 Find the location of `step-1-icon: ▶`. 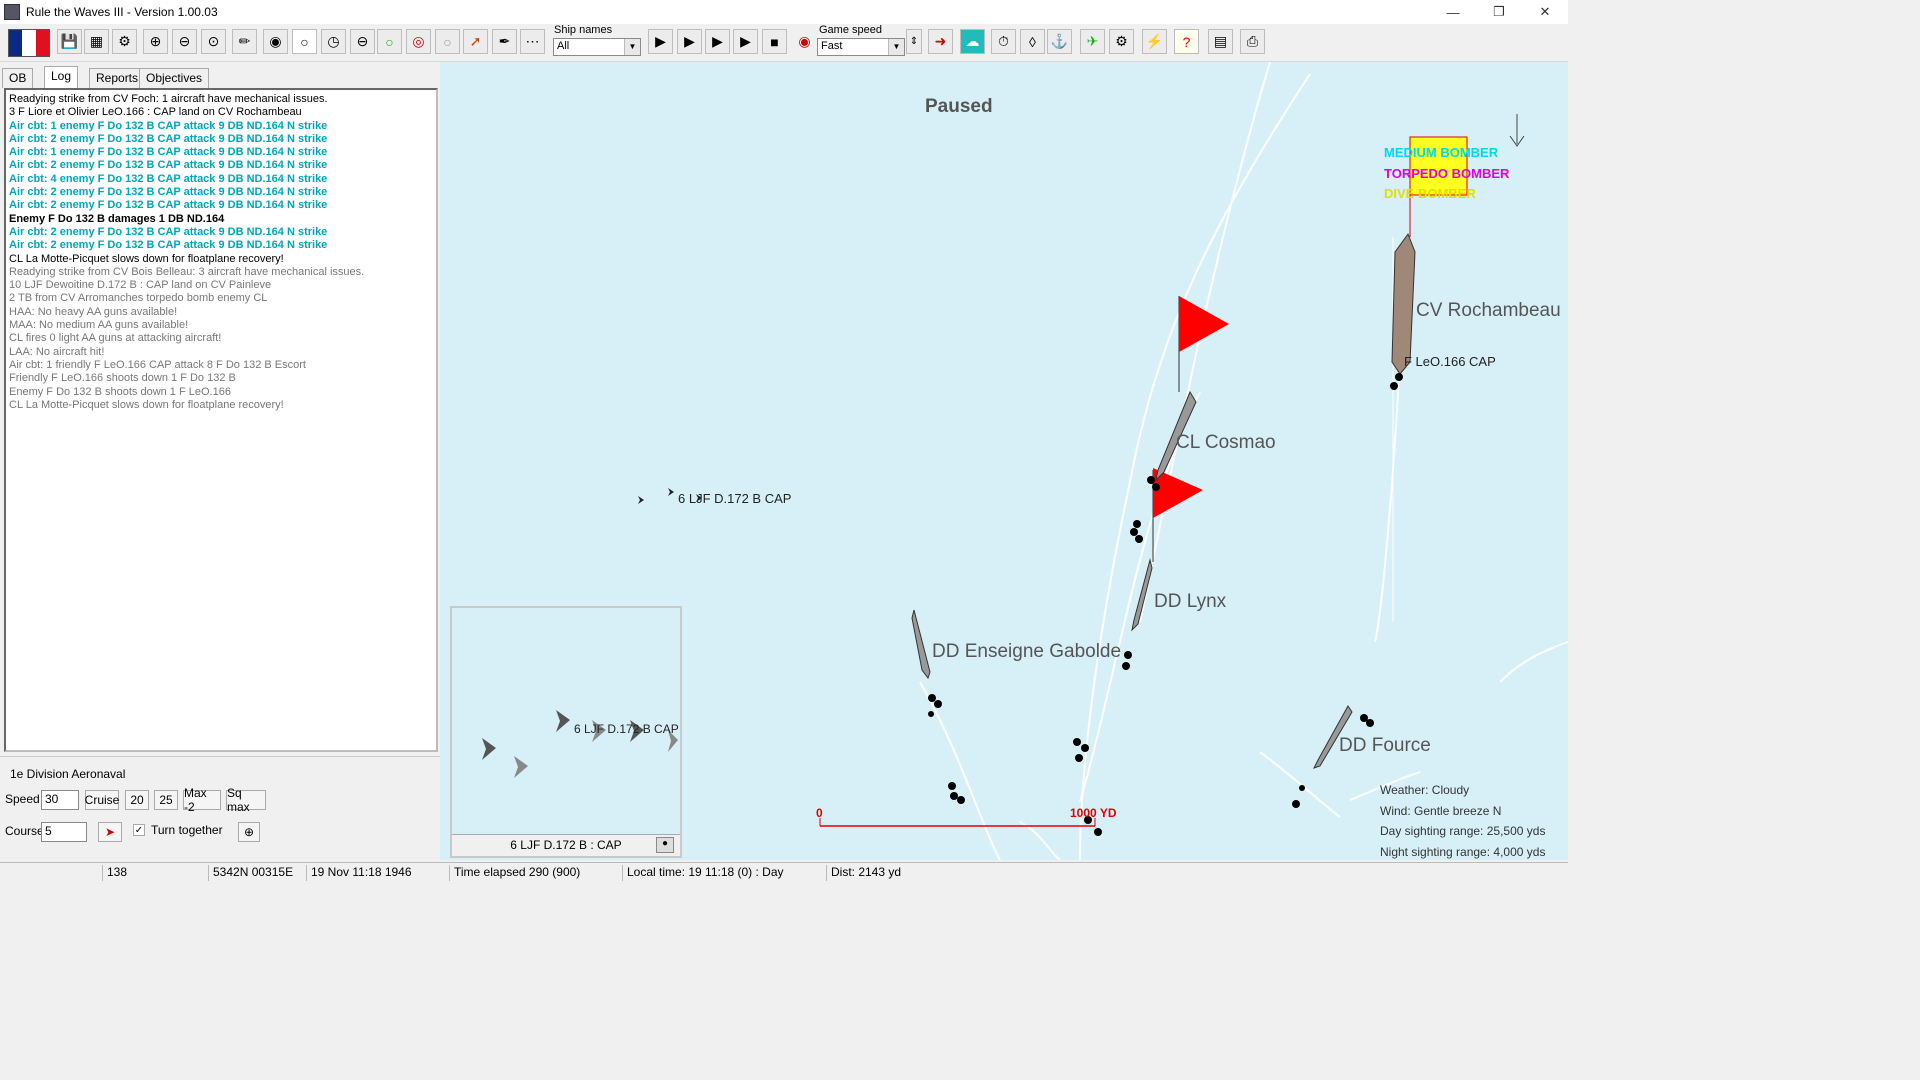

step-1-icon: ▶ is located at coordinates (660, 41).